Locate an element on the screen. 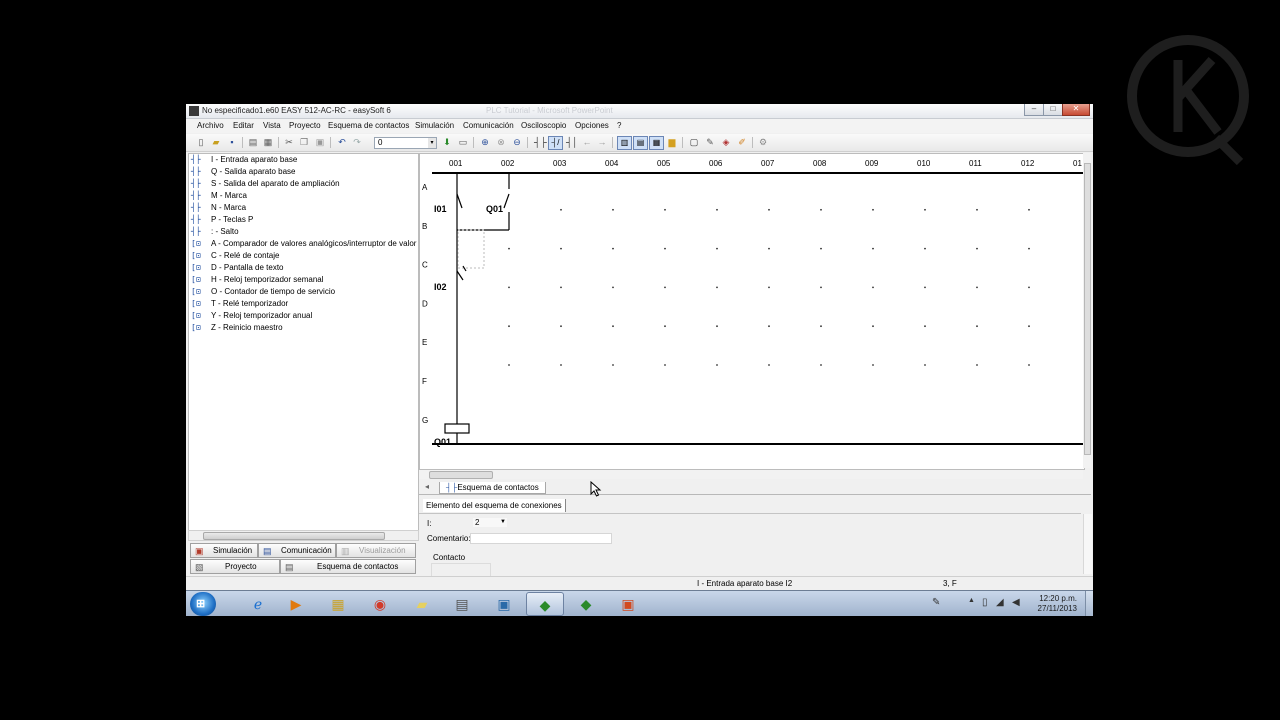 The height and width of the screenshot is (720, 1280). media-player-icon: ▶ is located at coordinates (296, 604).